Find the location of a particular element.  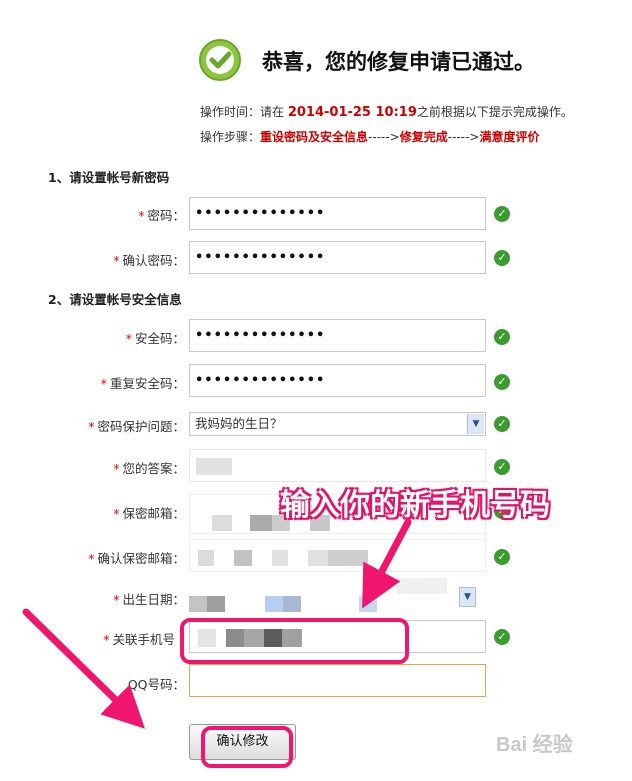

watermark: Bai 经验 is located at coordinates (534, 745).